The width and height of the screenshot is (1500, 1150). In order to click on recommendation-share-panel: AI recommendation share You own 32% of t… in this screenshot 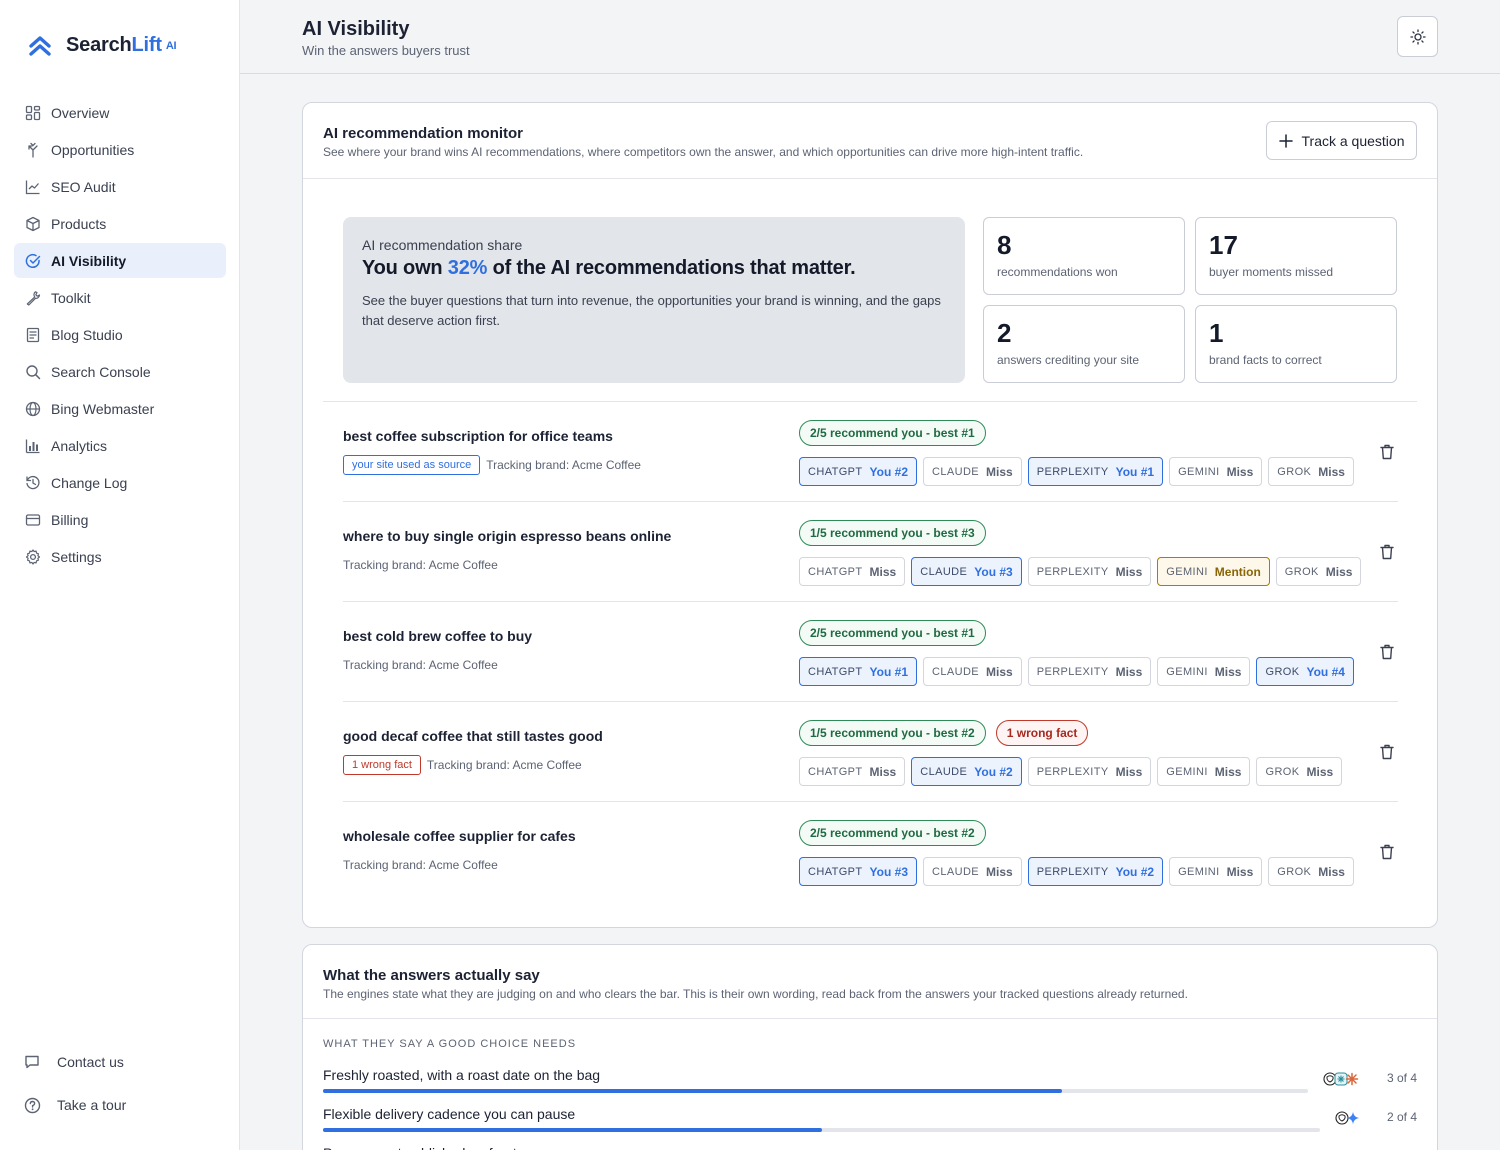, I will do `click(654, 300)`.